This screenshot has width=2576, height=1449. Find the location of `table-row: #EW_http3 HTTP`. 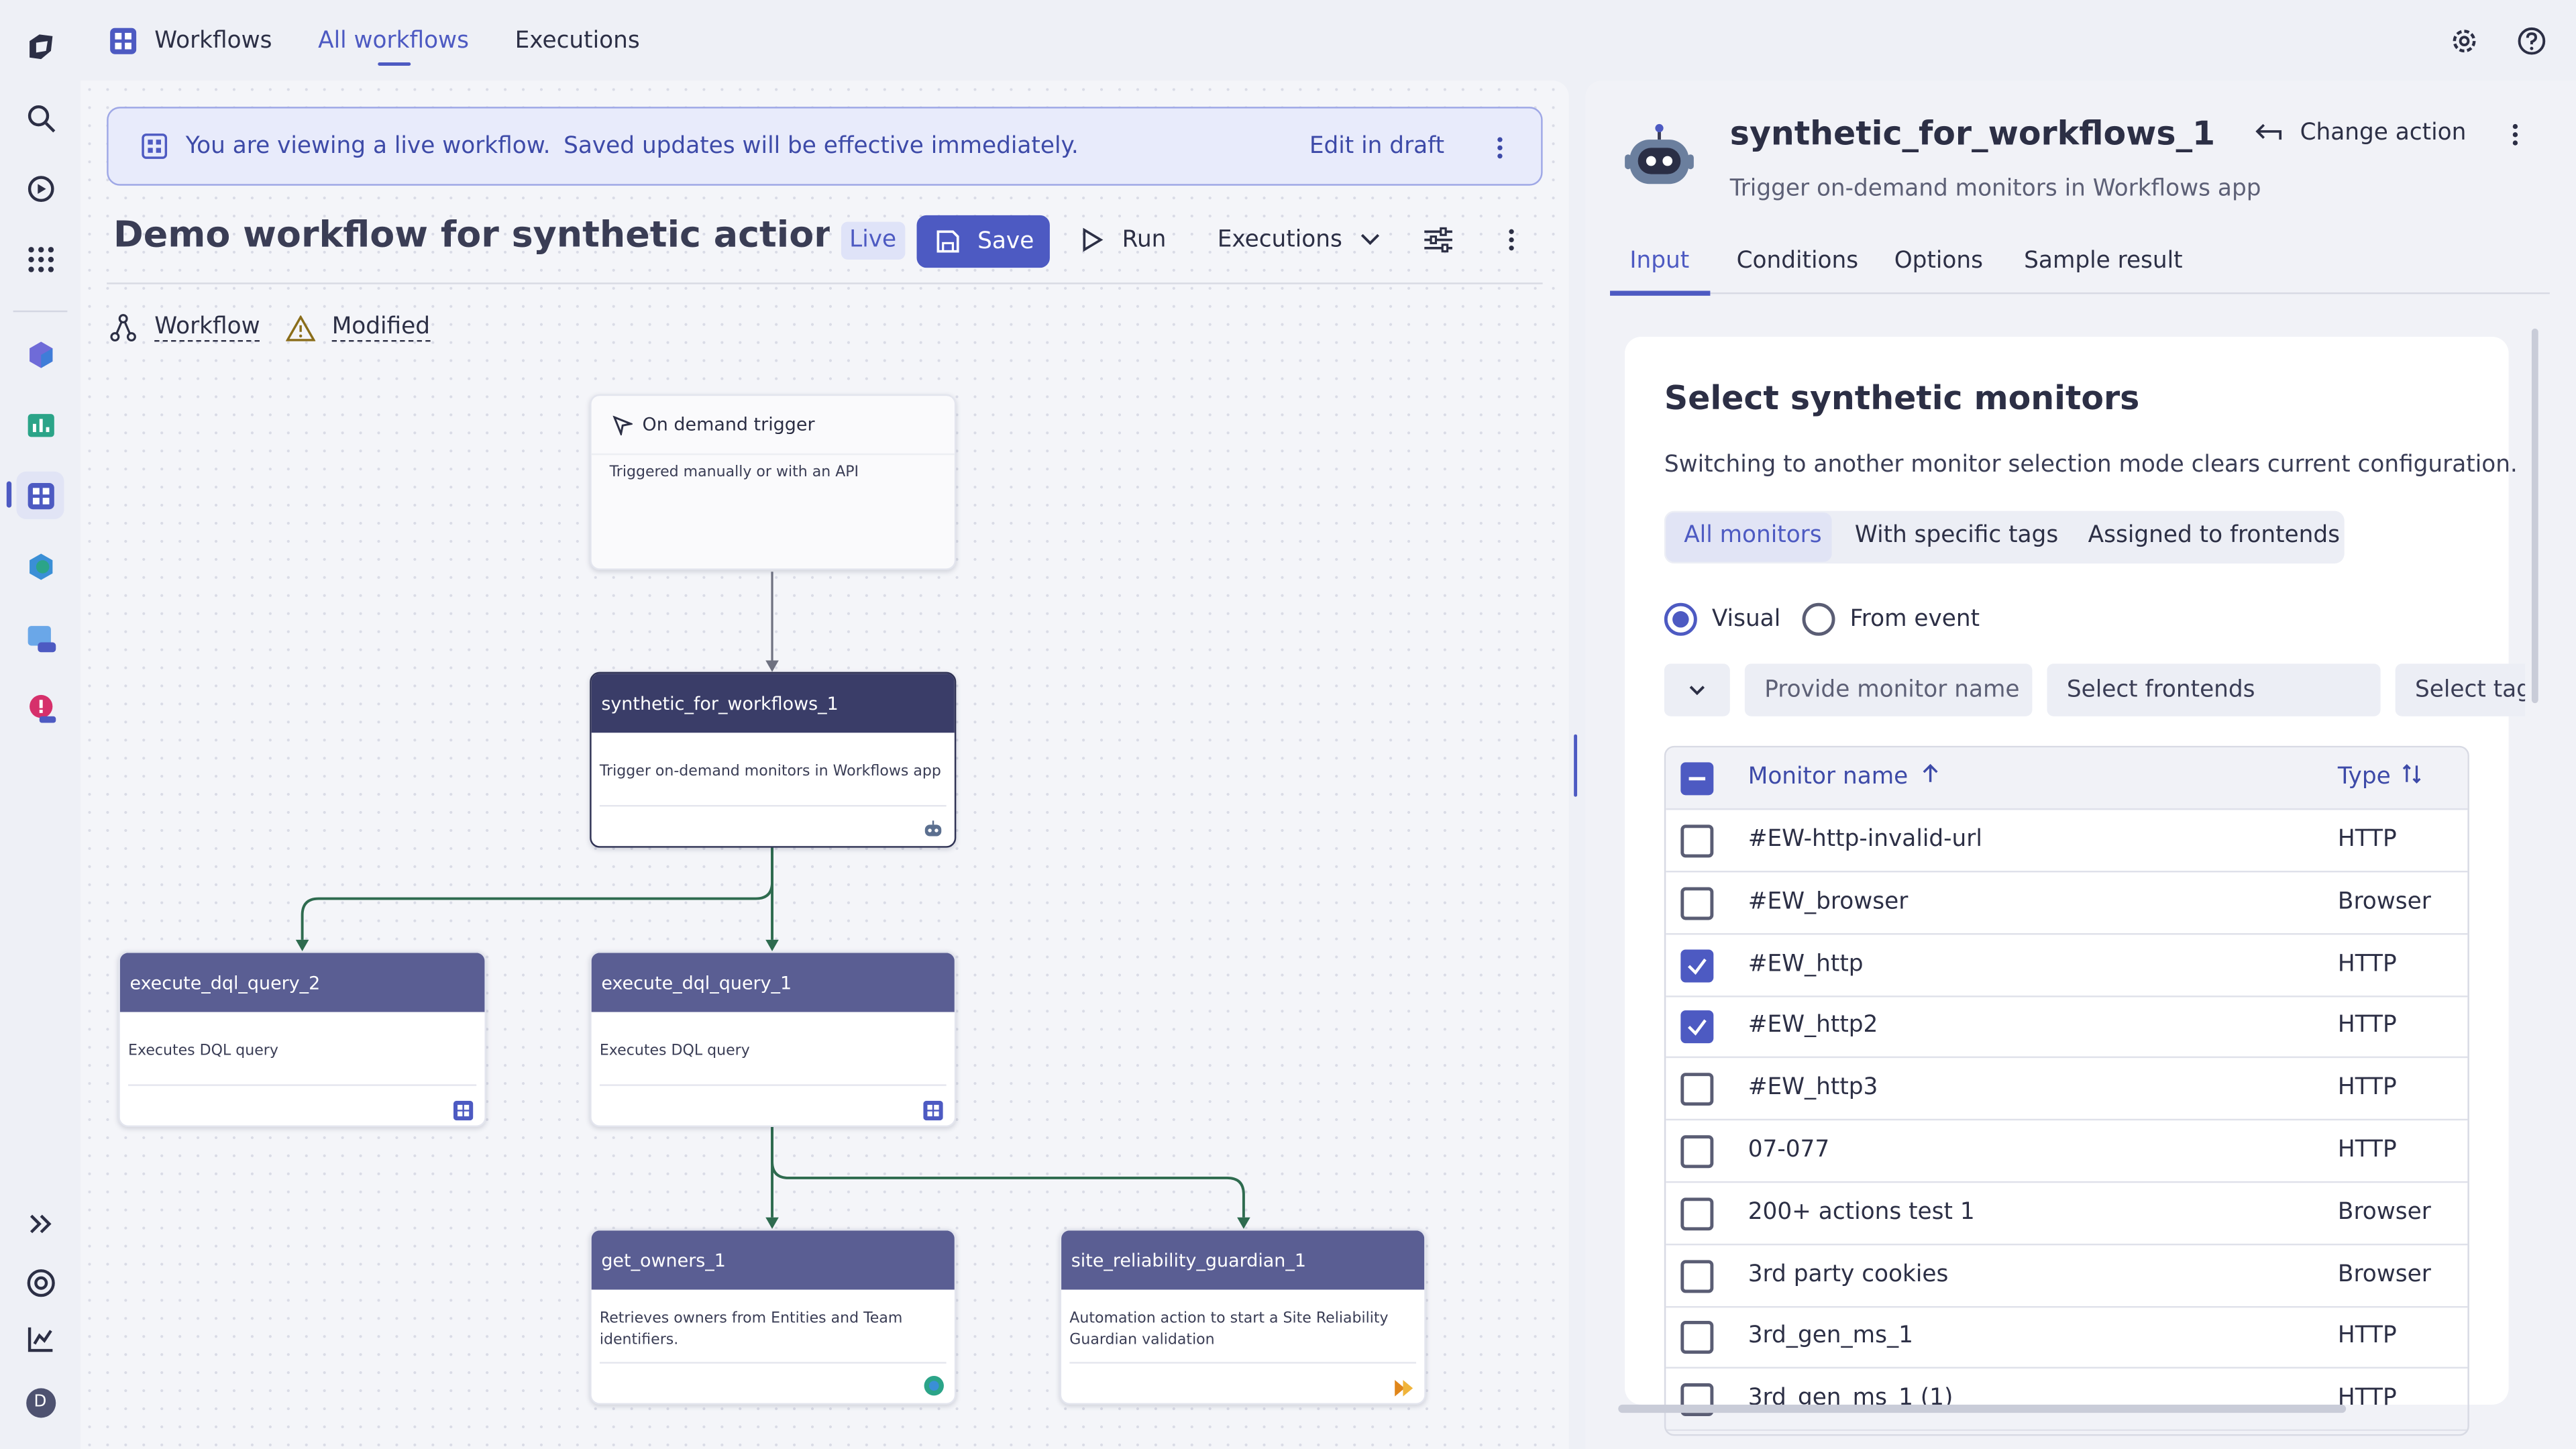

table-row: #EW_http3 HTTP is located at coordinates (2067, 1090).